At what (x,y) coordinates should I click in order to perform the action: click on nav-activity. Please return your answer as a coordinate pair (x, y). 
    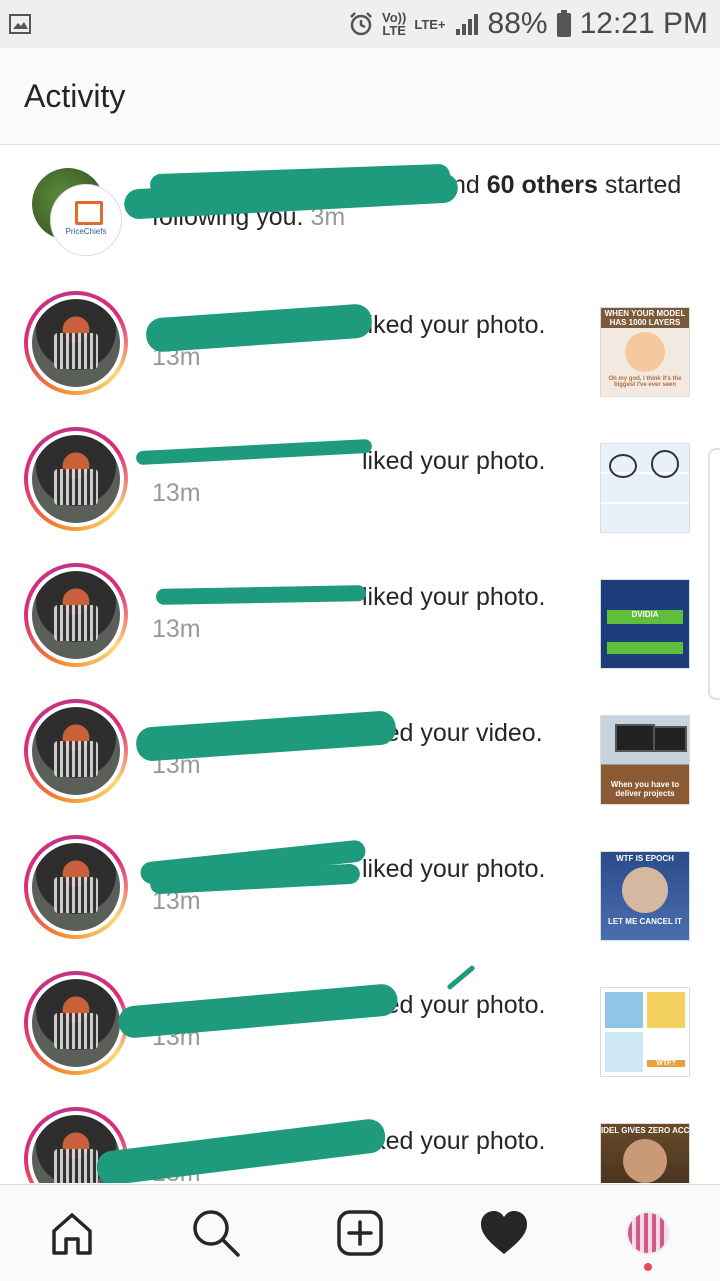
    Looking at the image, I should click on (504, 1233).